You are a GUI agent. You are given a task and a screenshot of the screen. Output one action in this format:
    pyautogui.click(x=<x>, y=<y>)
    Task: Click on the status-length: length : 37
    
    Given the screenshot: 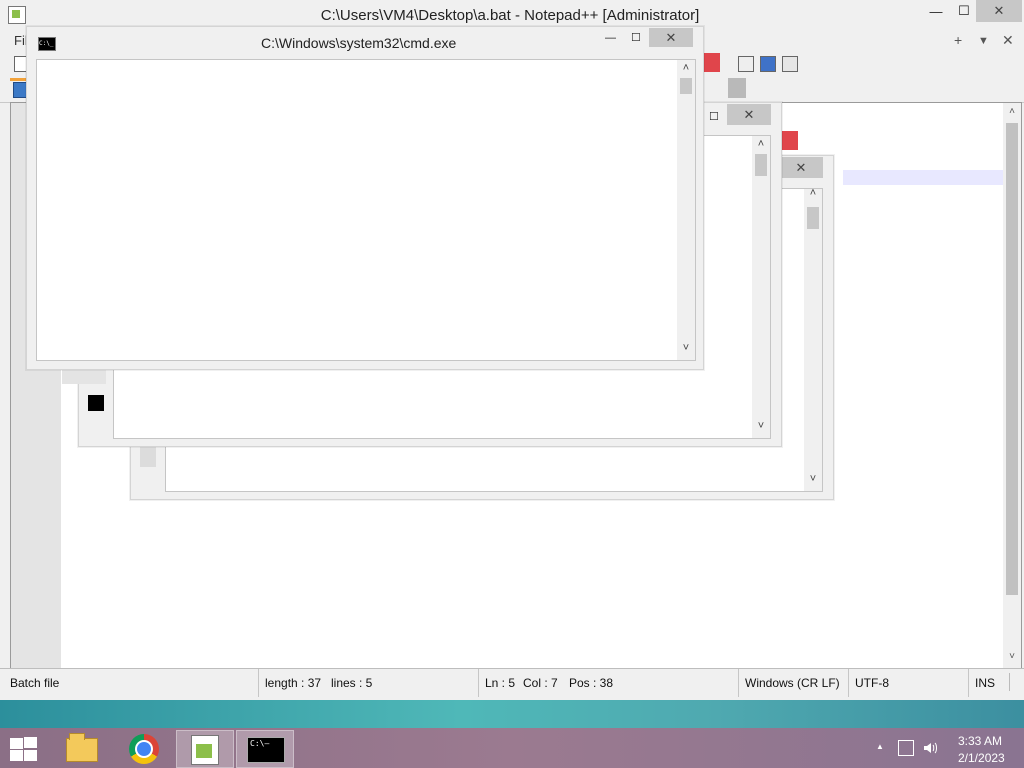 What is the action you would take?
    pyautogui.click(x=296, y=683)
    